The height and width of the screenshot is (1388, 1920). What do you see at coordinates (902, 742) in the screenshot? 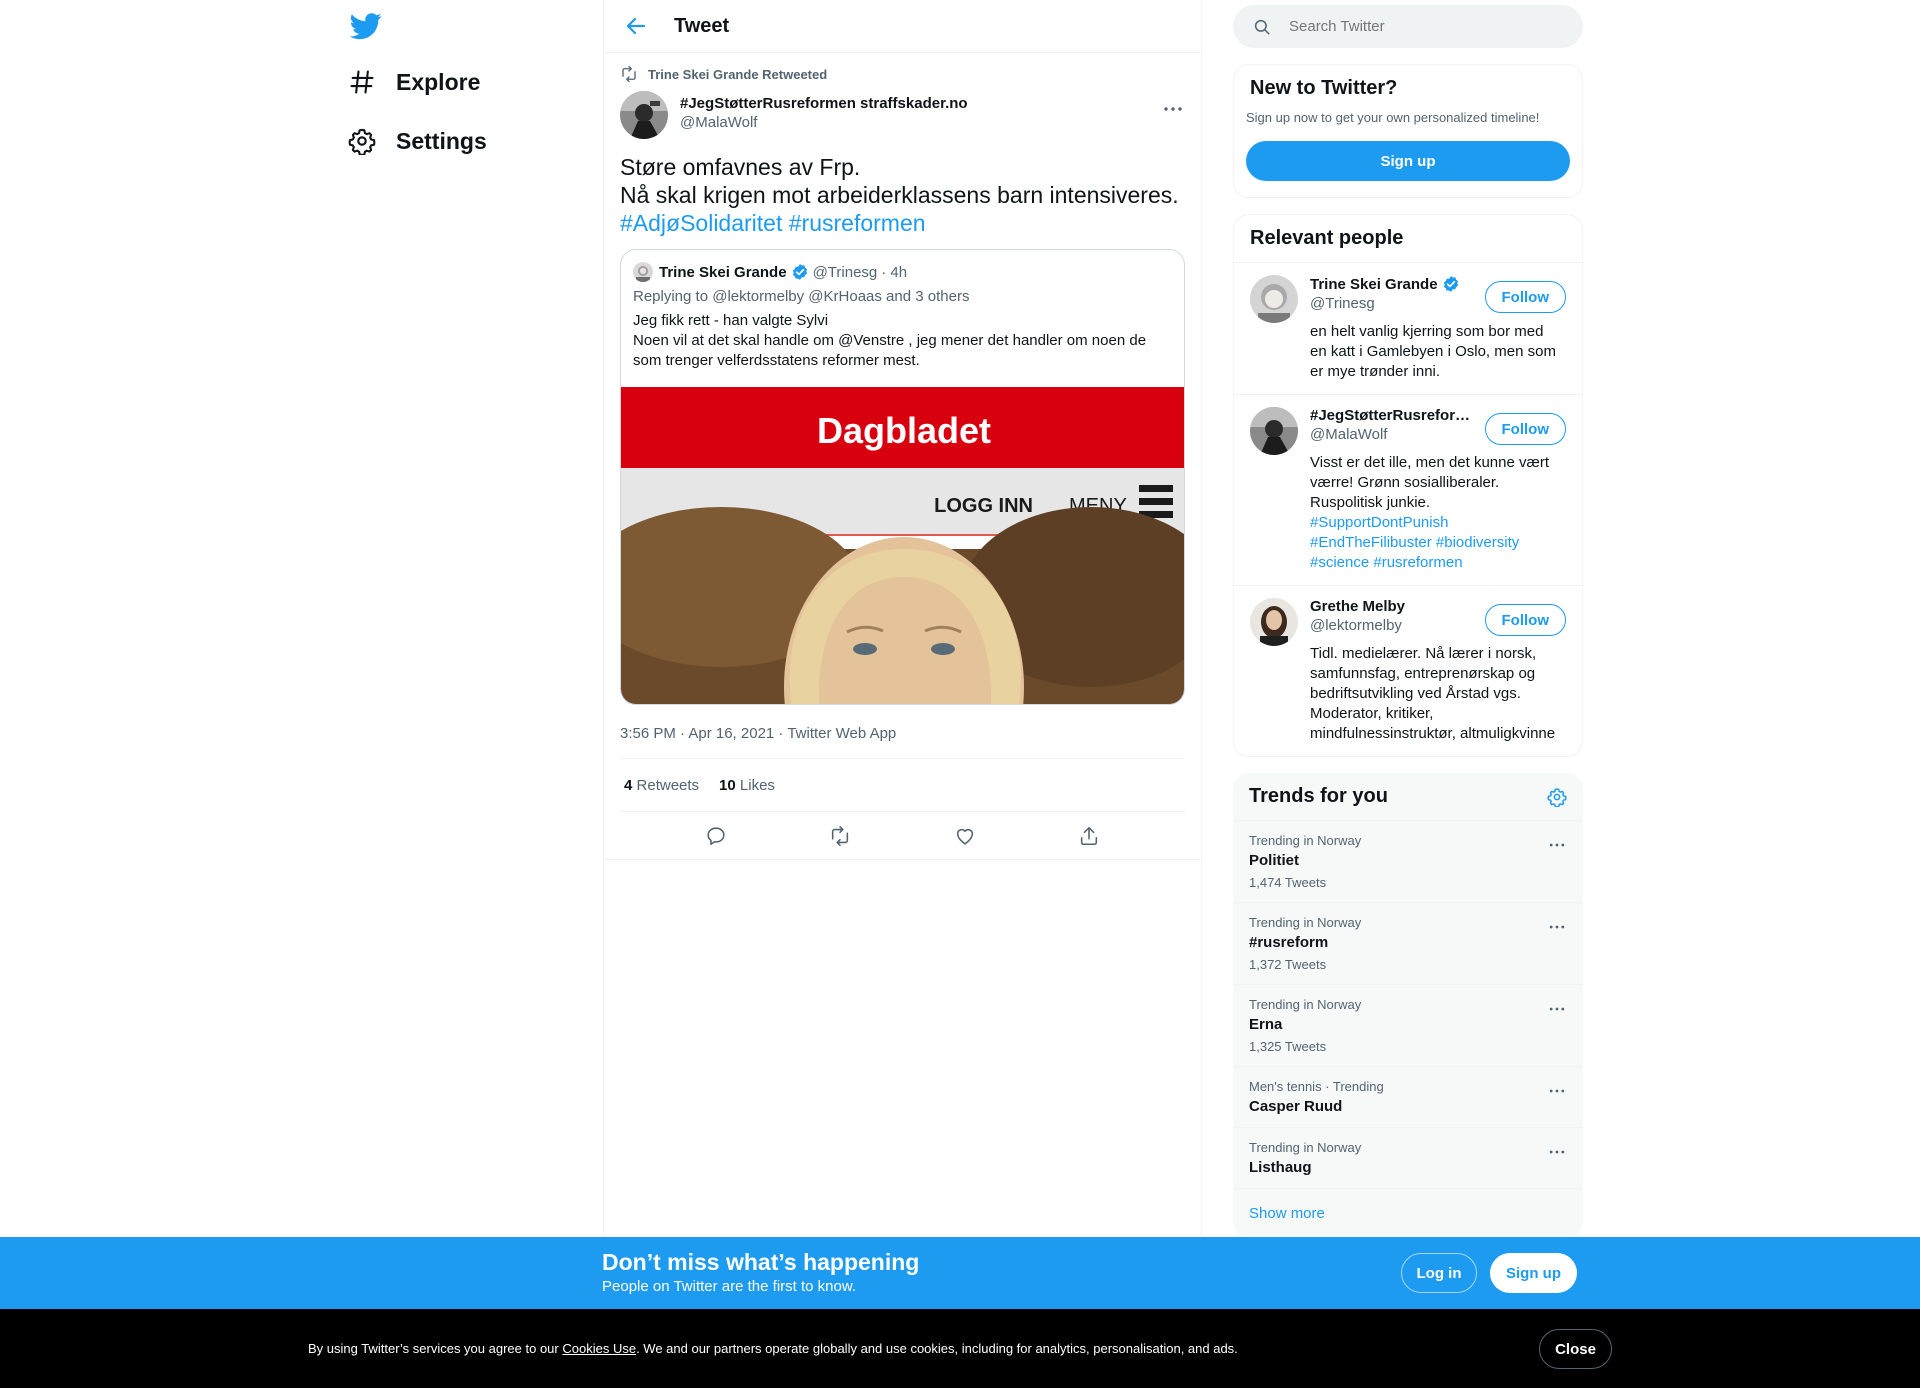
I see `tweet-timestamp: 3:56 PM · Apr 16, 2021 · Twitter Web App` at bounding box center [902, 742].